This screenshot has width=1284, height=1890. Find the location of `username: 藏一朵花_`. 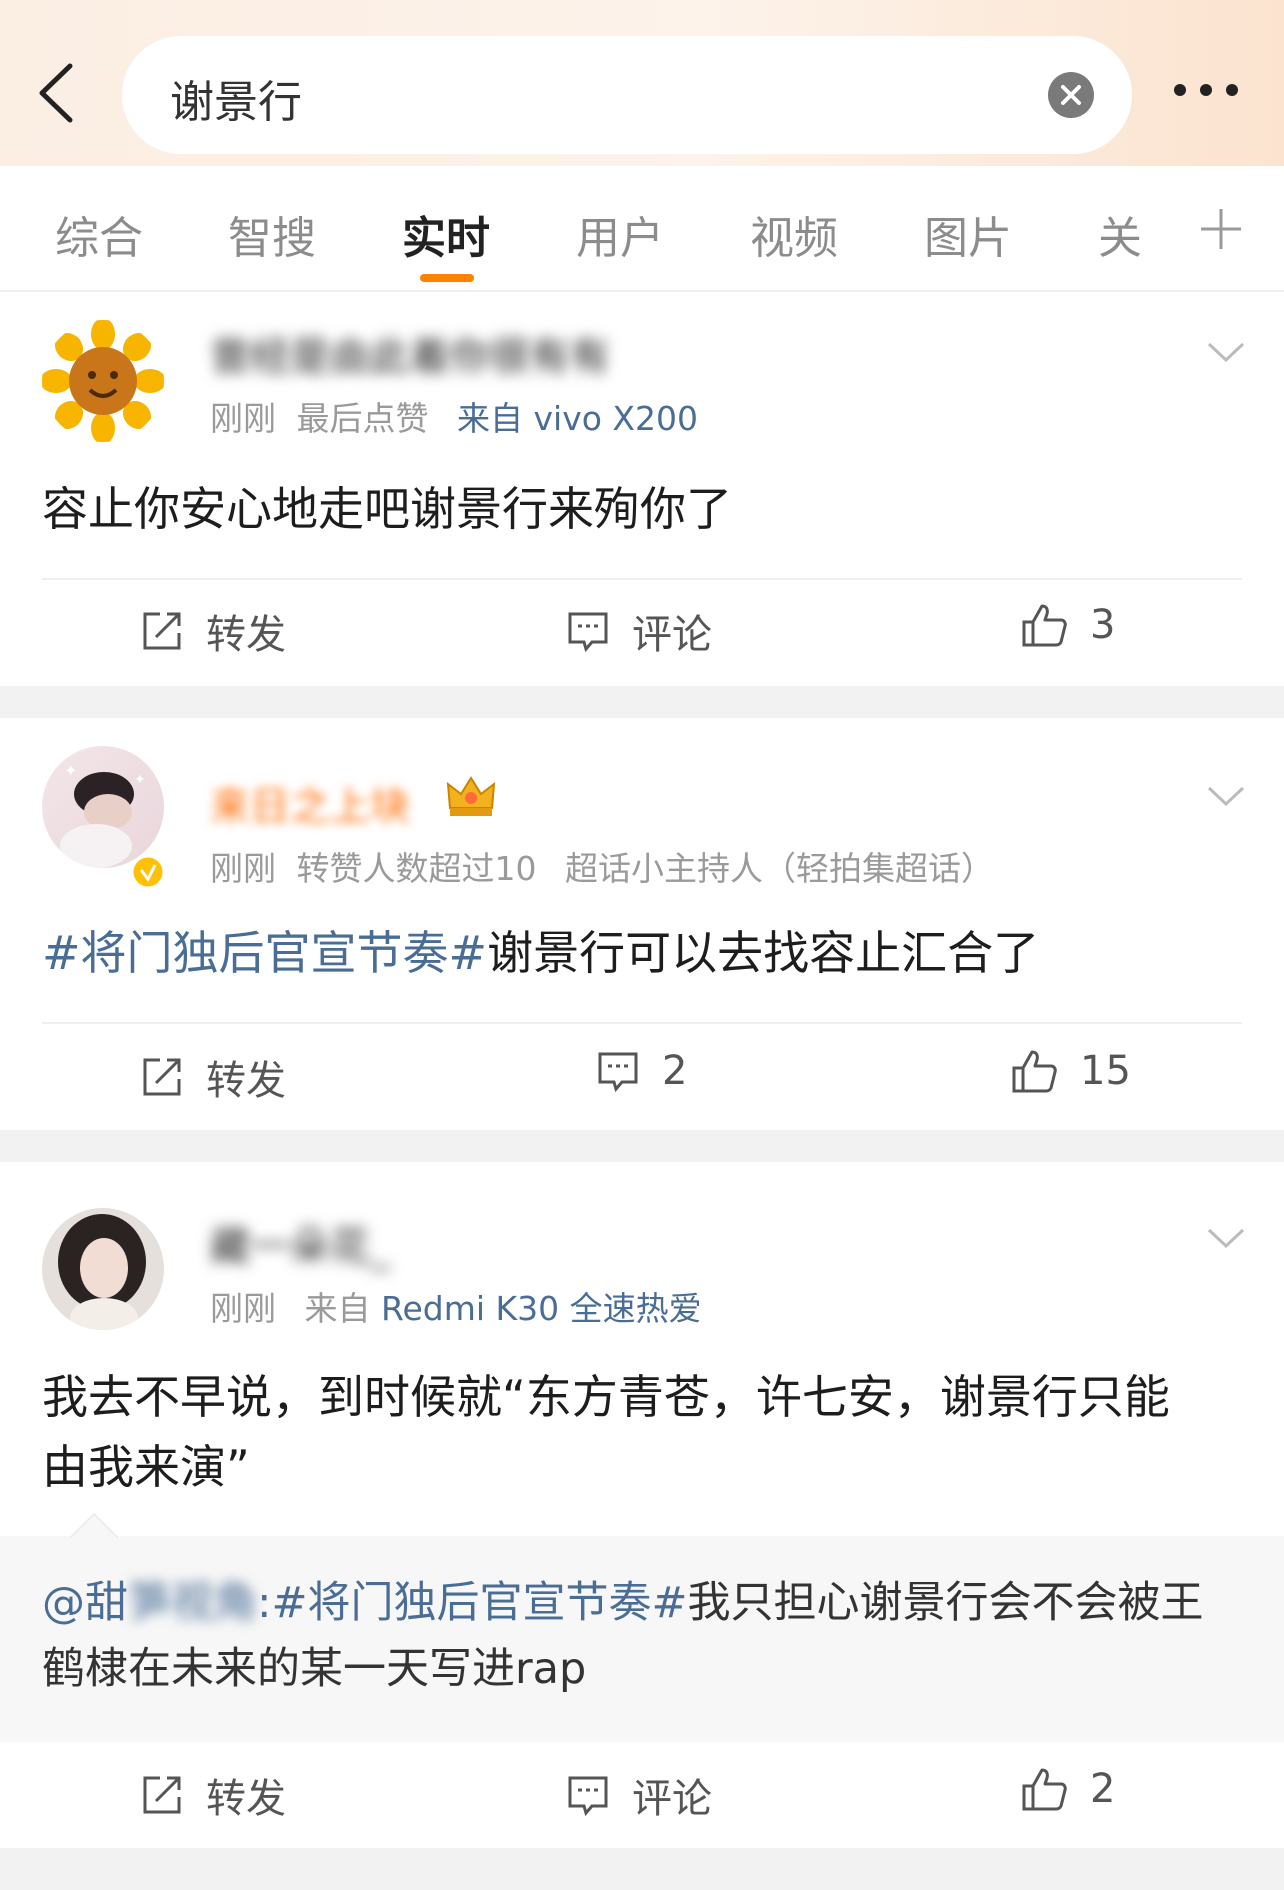

username: 藏一朵花_ is located at coordinates (300, 1243).